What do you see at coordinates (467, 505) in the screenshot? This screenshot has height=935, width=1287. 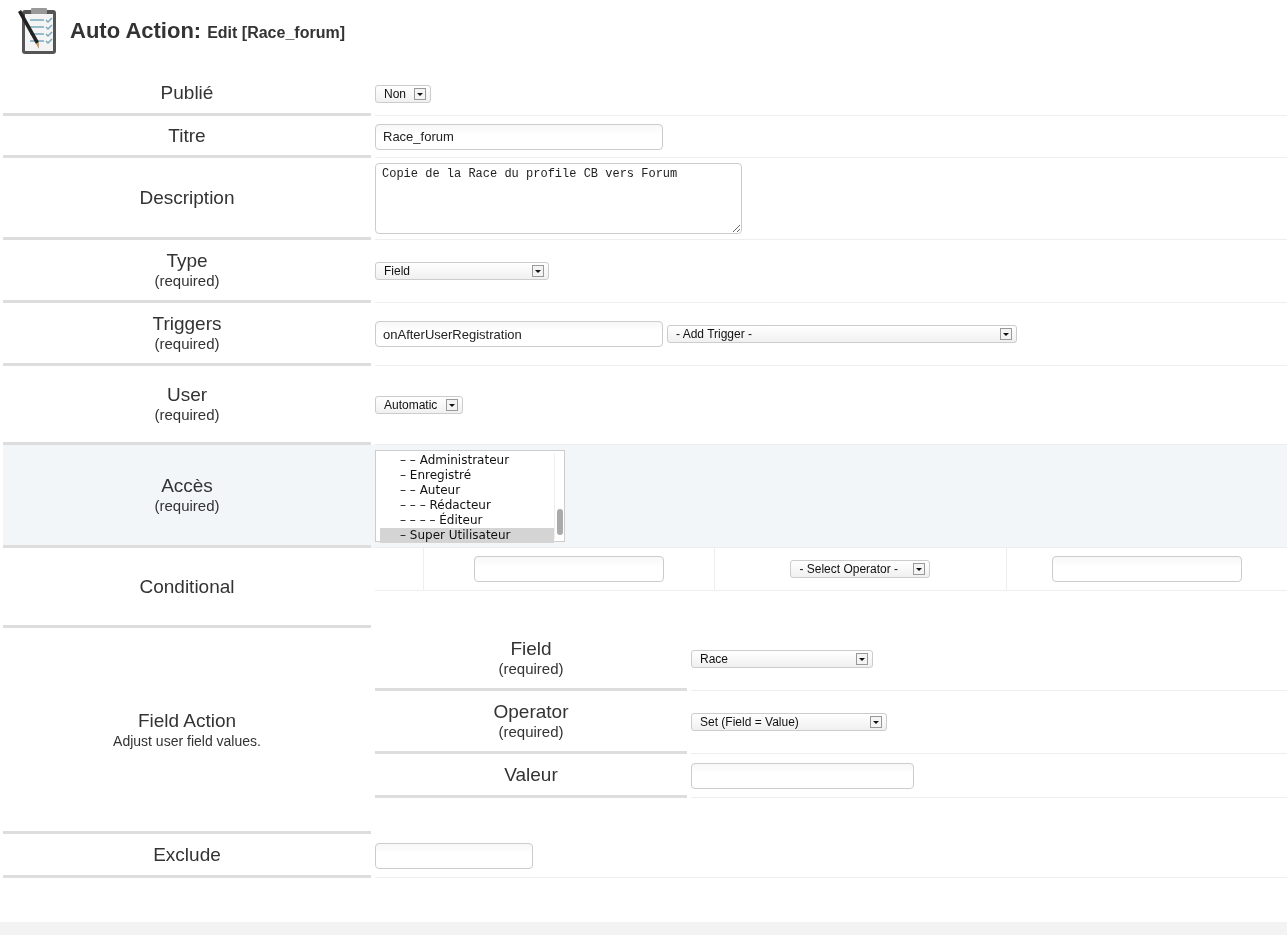 I see `list-option: – – – Rédacteur` at bounding box center [467, 505].